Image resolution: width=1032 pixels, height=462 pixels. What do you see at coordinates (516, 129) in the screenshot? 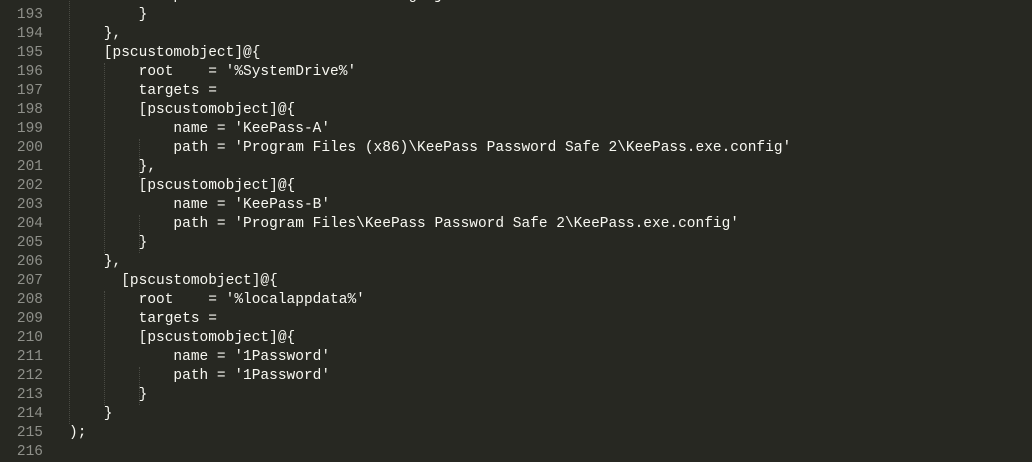
I see `code-line: 199 name = 'KeePass-A'` at bounding box center [516, 129].